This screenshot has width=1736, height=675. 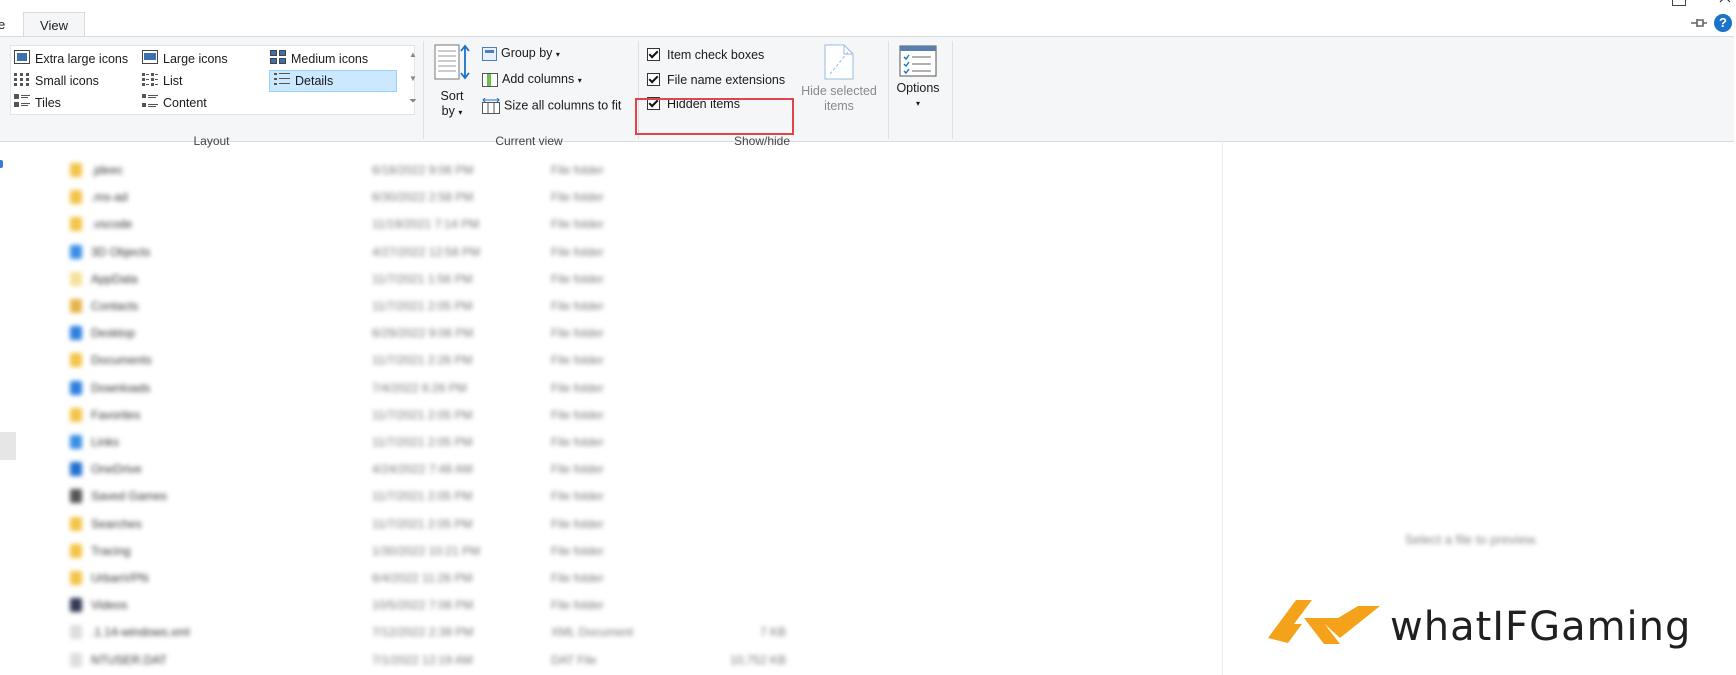 I want to click on layout-details: Details, so click(x=333, y=81).